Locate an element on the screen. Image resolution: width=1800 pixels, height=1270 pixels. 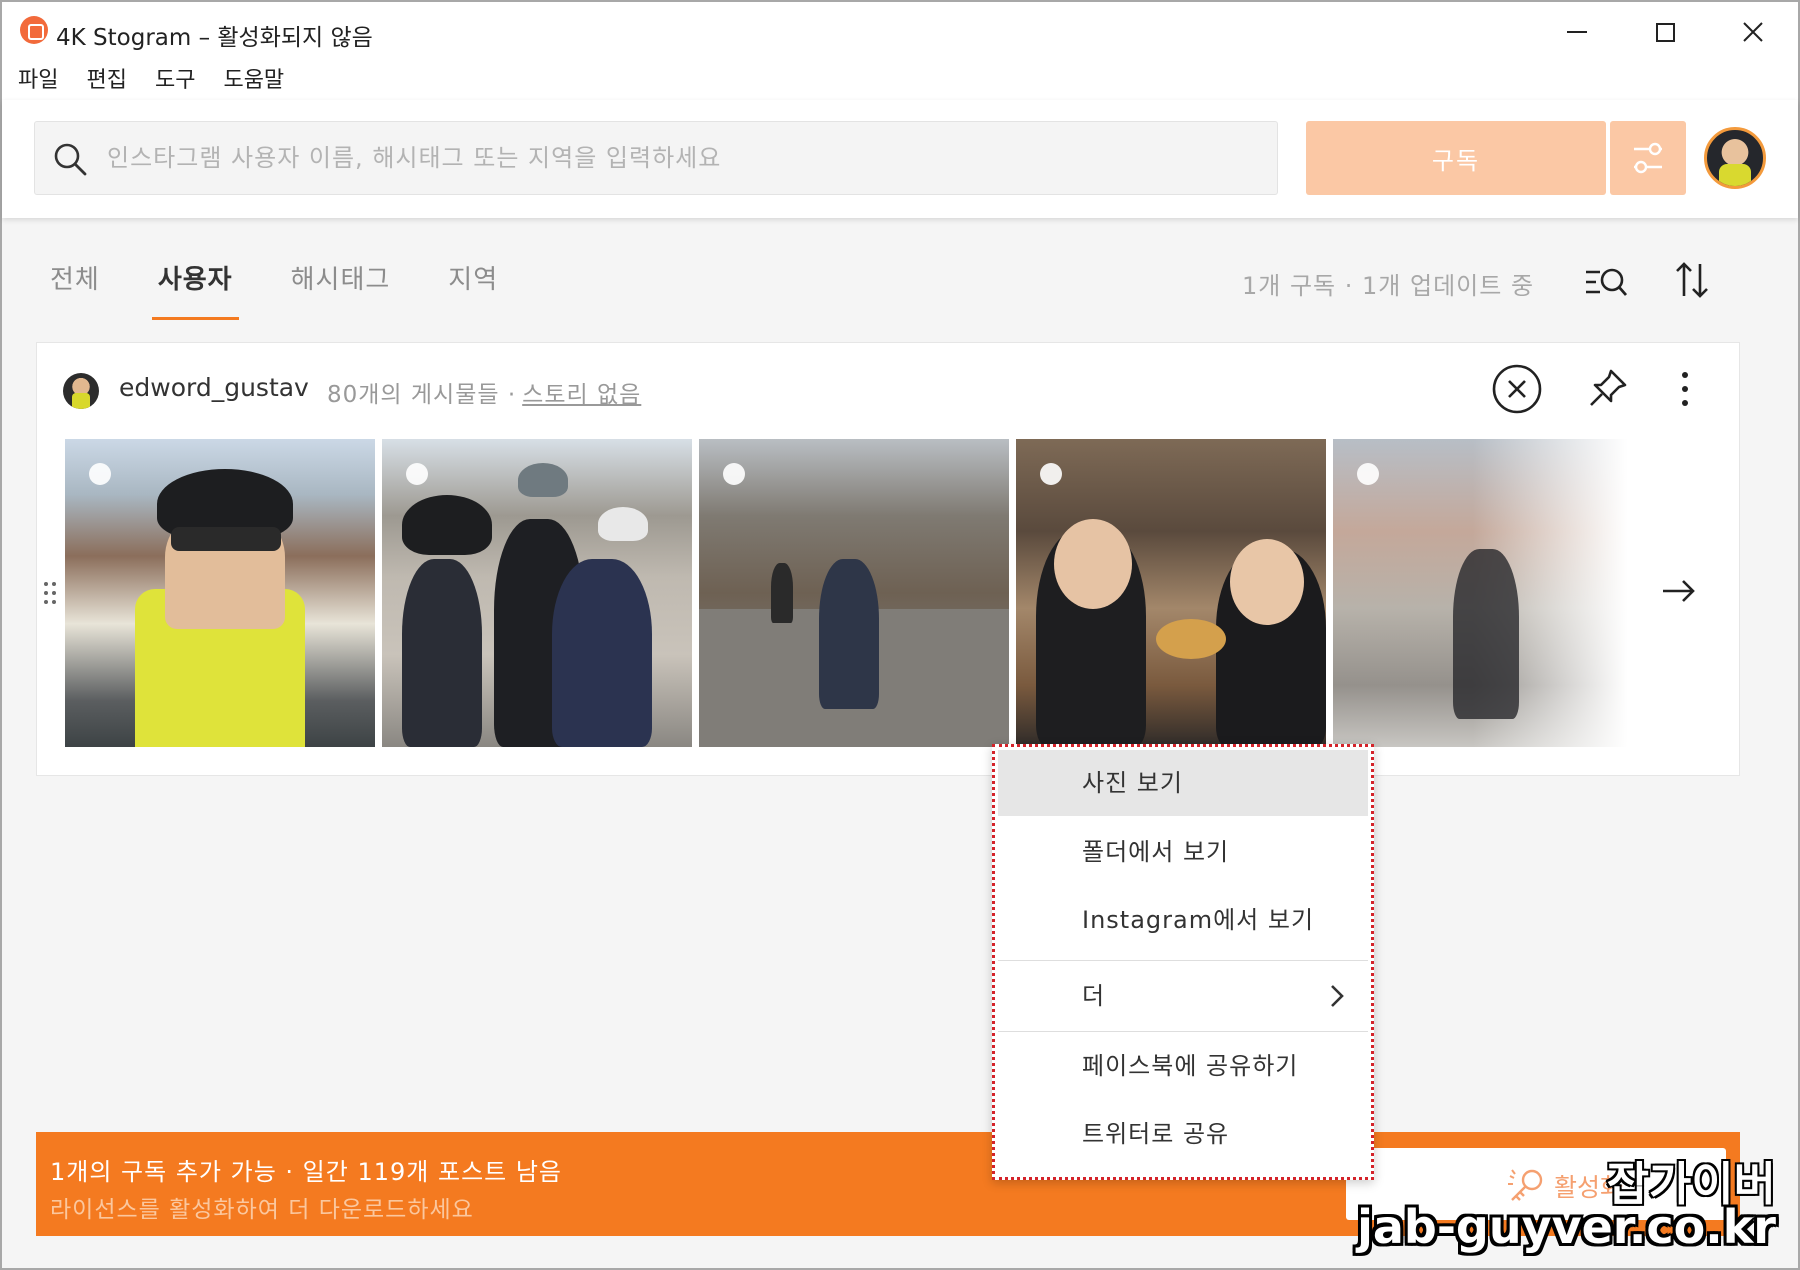
menu-view-photo: 사진 보기 is located at coordinates (1183, 783).